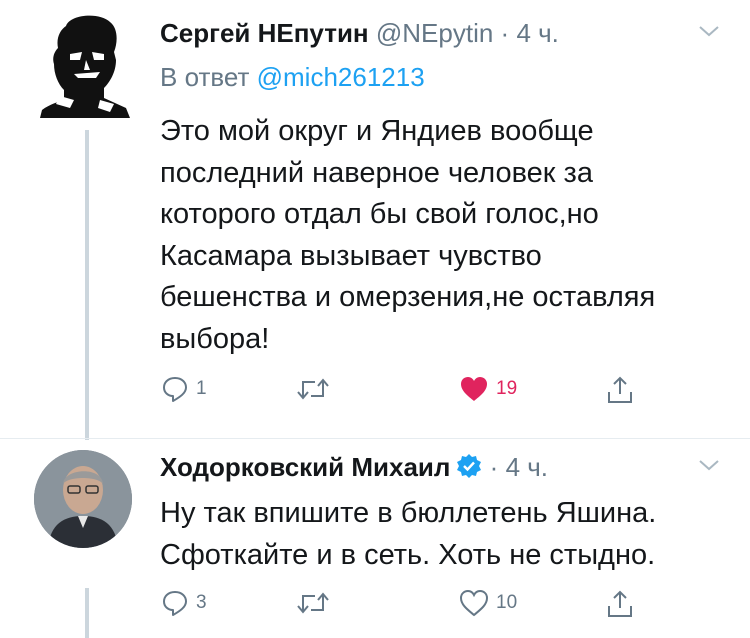 The image size is (750, 638). I want to click on reply-button: 1, so click(183, 389).